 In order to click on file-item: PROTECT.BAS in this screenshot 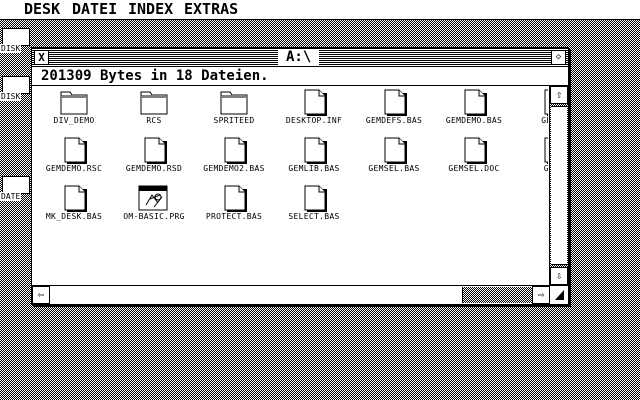, I will do `click(234, 207)`.